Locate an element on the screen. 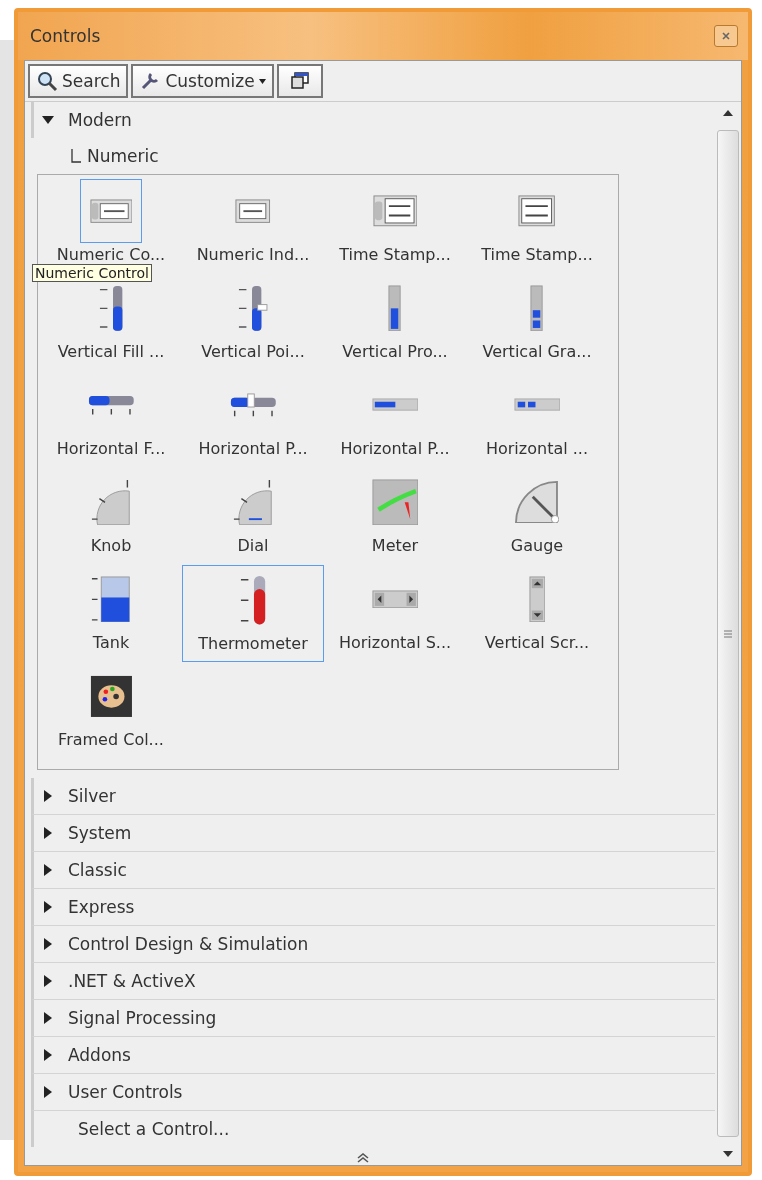 The image size is (762, 1180). tooltip: Numeric Control is located at coordinates (92, 273).